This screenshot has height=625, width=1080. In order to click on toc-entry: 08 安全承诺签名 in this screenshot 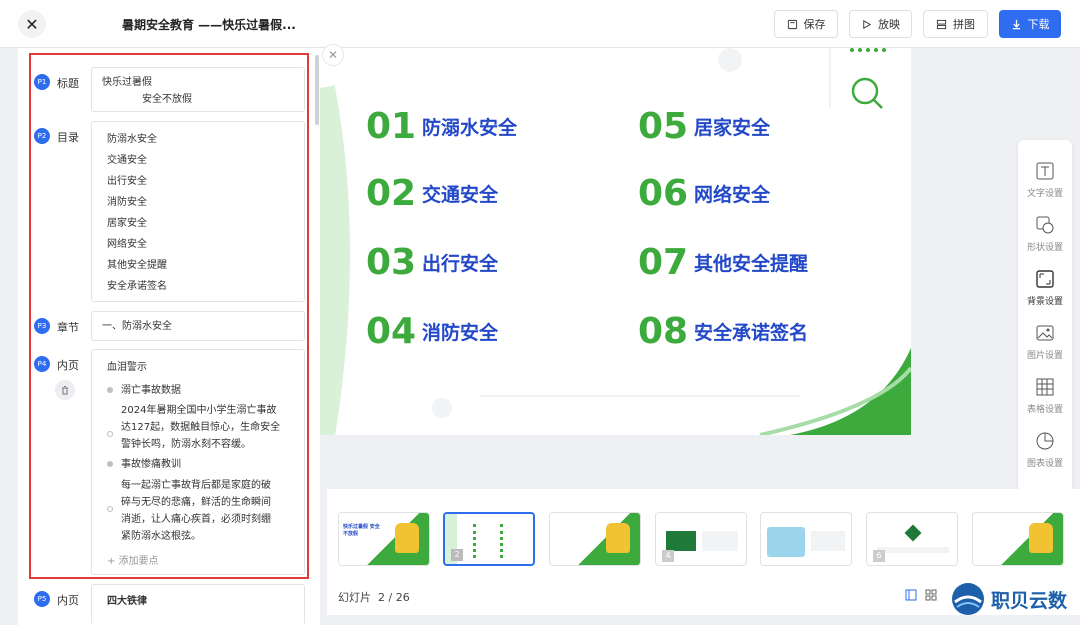, I will do `click(723, 331)`.